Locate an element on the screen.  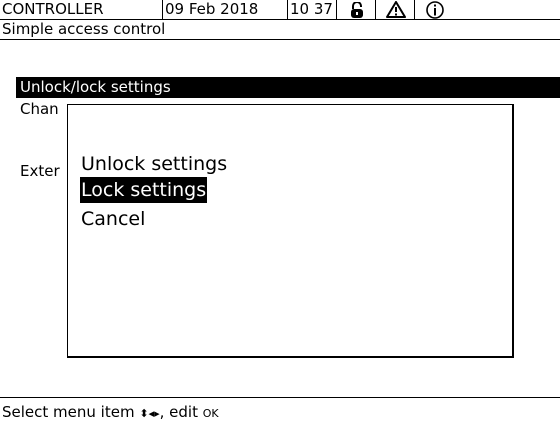
title-divider is located at coordinates (280, 39).